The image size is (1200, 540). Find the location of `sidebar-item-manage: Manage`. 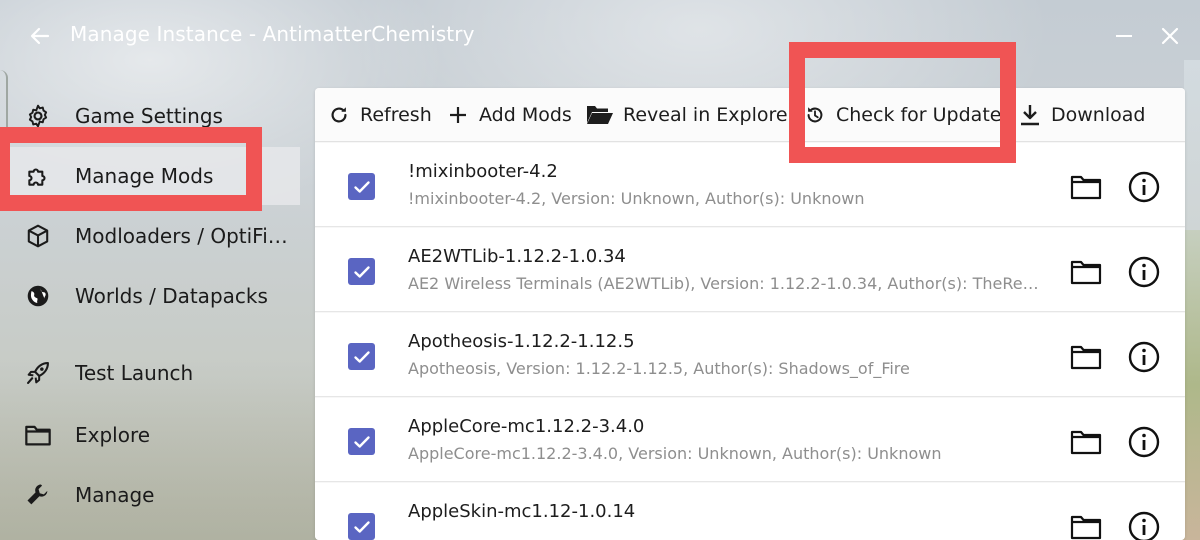

sidebar-item-manage: Manage is located at coordinates (150, 495).